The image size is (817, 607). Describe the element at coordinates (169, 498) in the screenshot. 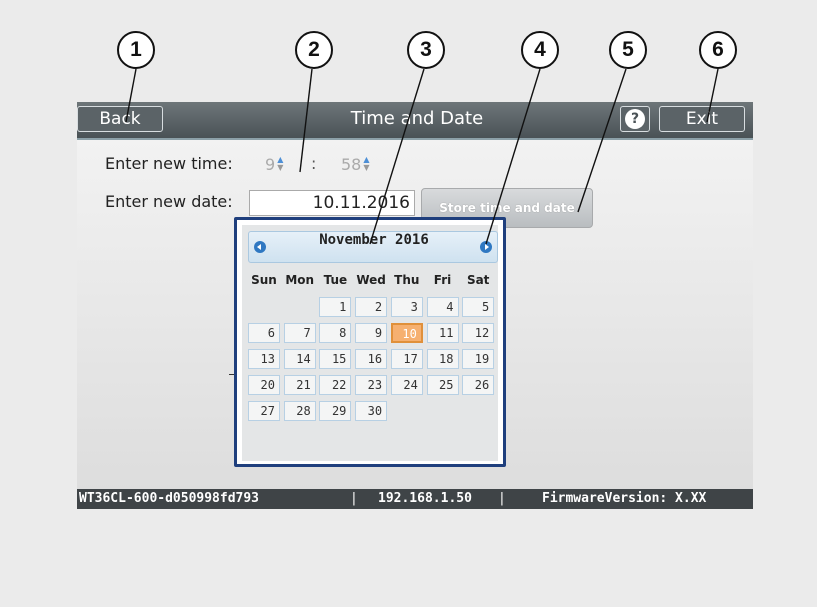

I see `device-name: WT36CL-600-d050998fd793` at that location.